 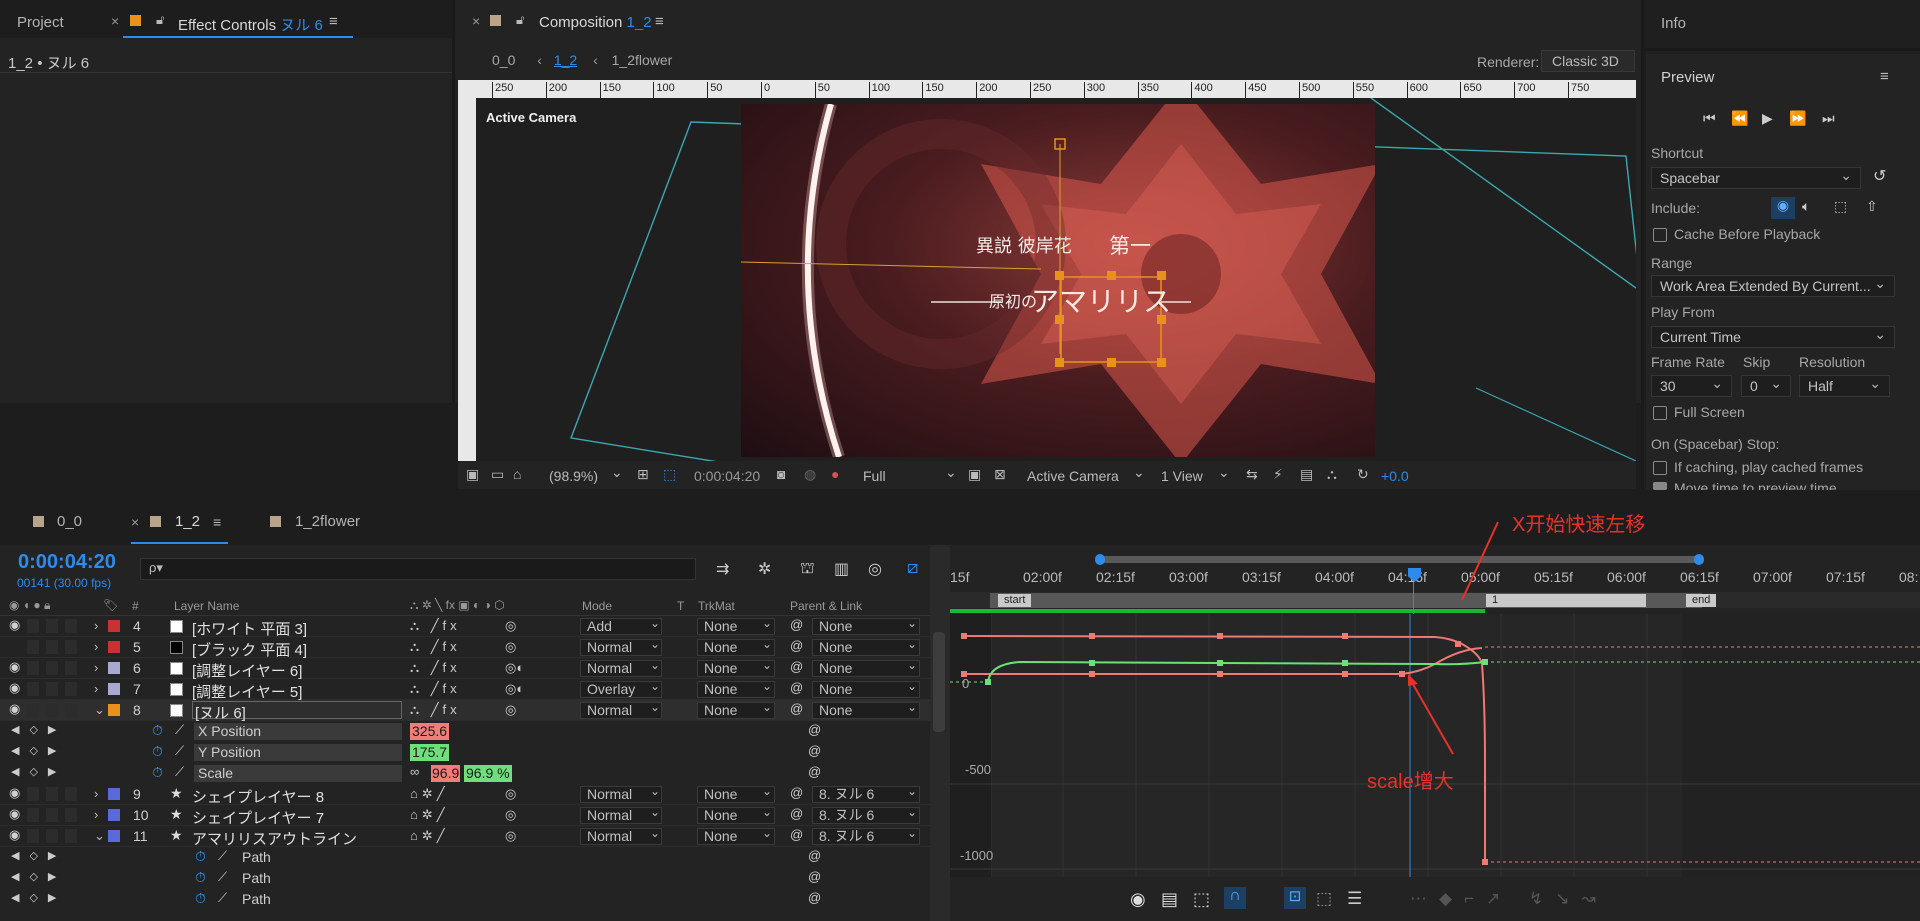 I want to click on play-from-dropdown: Current Time, so click(x=1773, y=337).